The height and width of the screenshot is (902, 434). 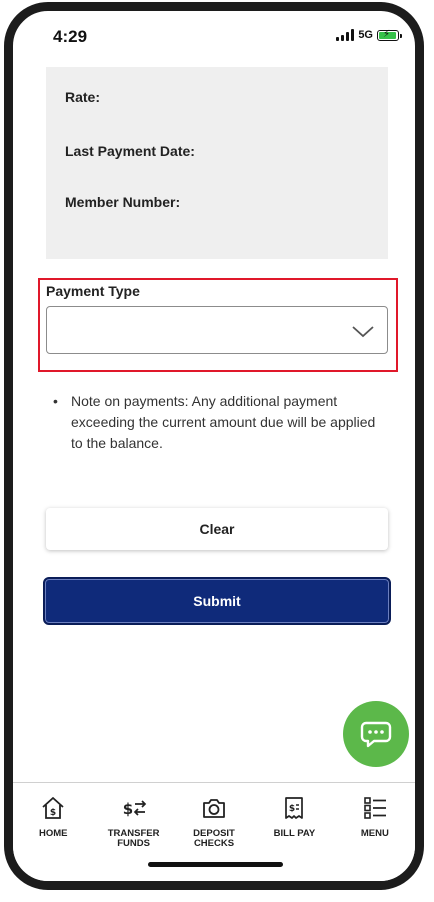 I want to click on chat-bubble-icon, so click(x=376, y=734).